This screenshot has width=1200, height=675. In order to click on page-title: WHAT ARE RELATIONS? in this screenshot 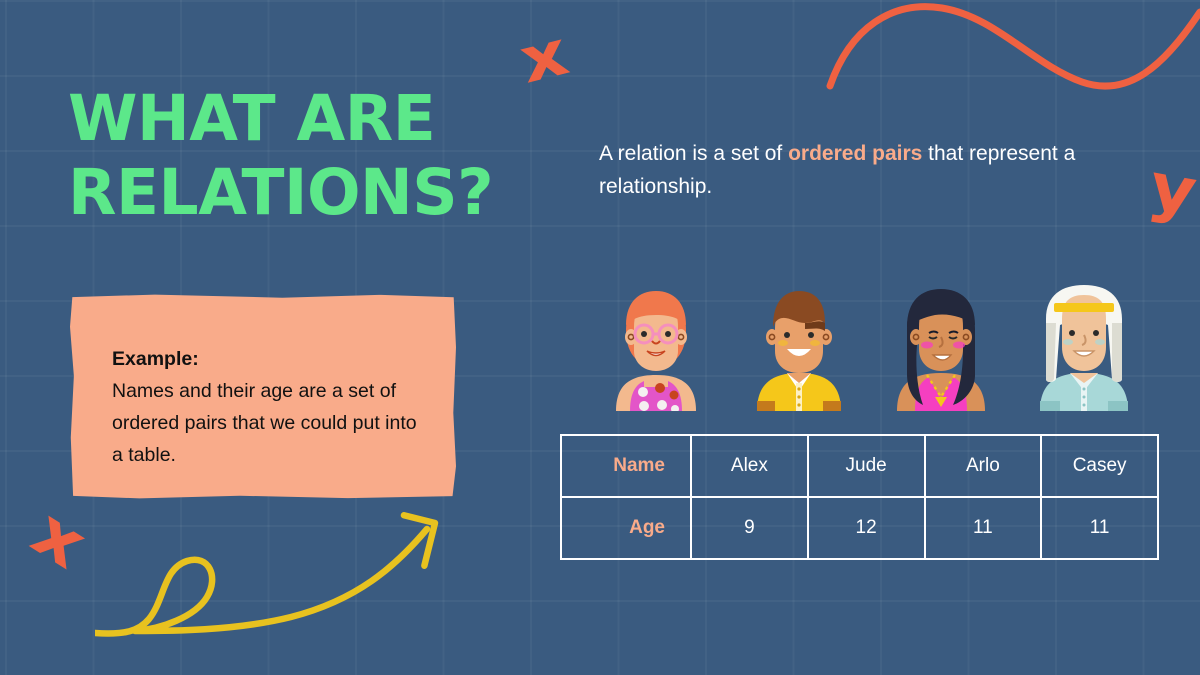, I will do `click(281, 155)`.